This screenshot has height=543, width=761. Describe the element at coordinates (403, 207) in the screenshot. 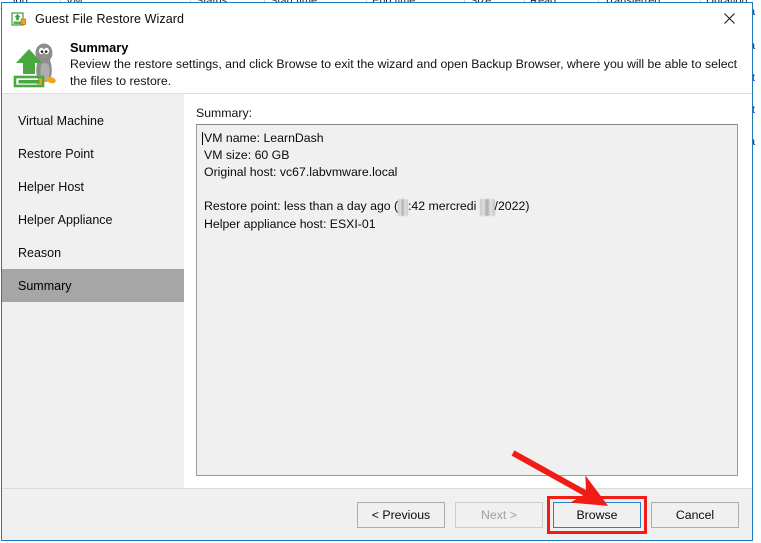

I see `redacted-time` at that location.